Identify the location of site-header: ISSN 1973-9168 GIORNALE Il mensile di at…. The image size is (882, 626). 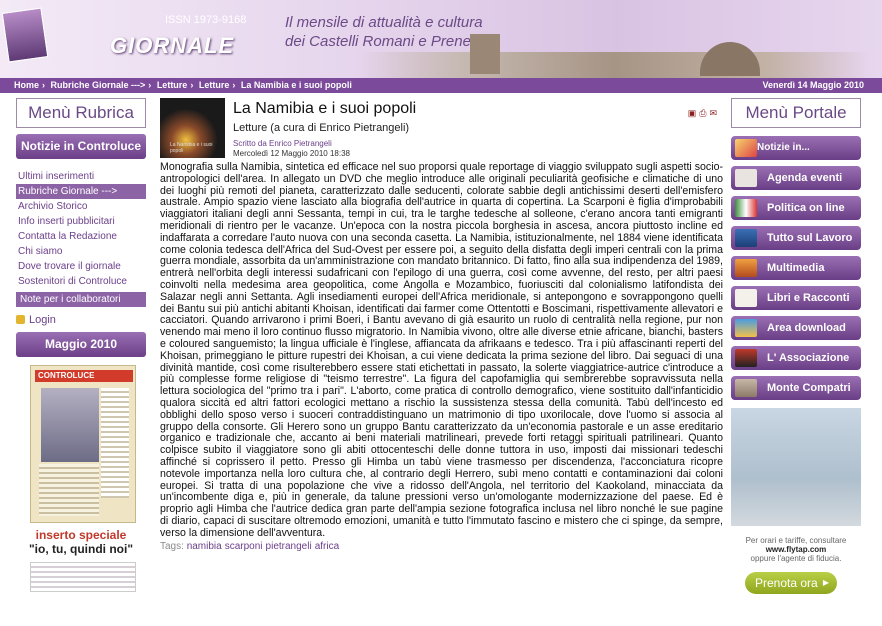
(441, 39).